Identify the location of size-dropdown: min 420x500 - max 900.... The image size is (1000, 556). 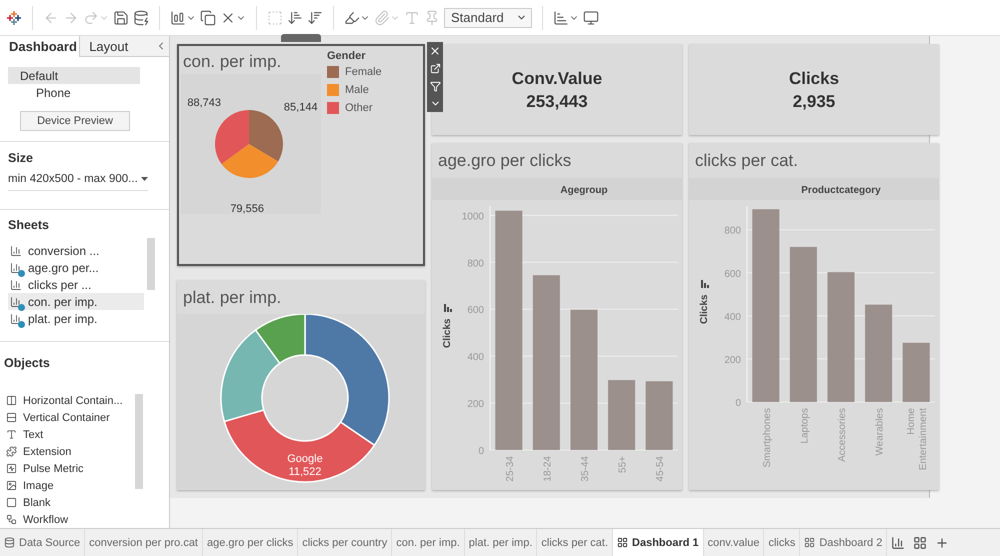
(78, 182).